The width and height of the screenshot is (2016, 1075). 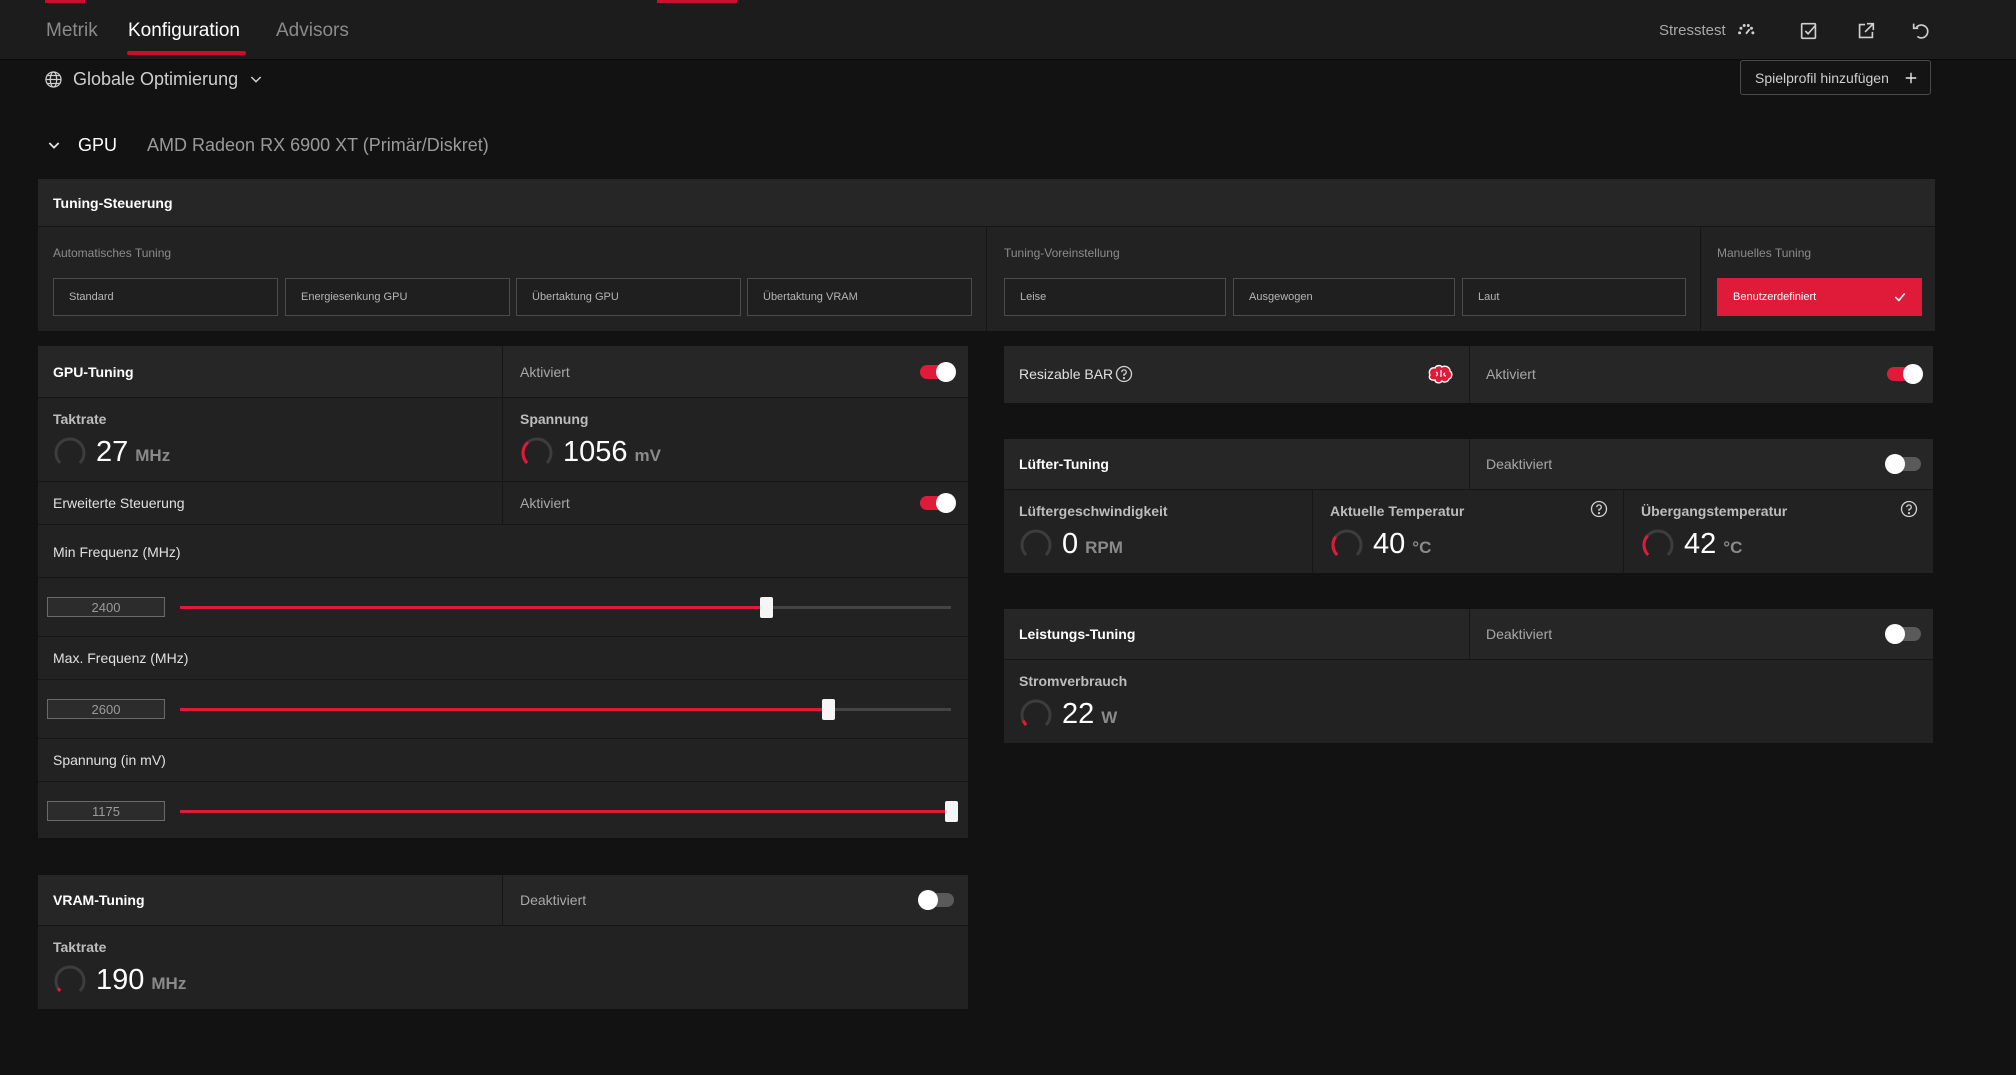 What do you see at coordinates (553, 900) in the screenshot?
I see `vram-tuning-state: Deaktiviert` at bounding box center [553, 900].